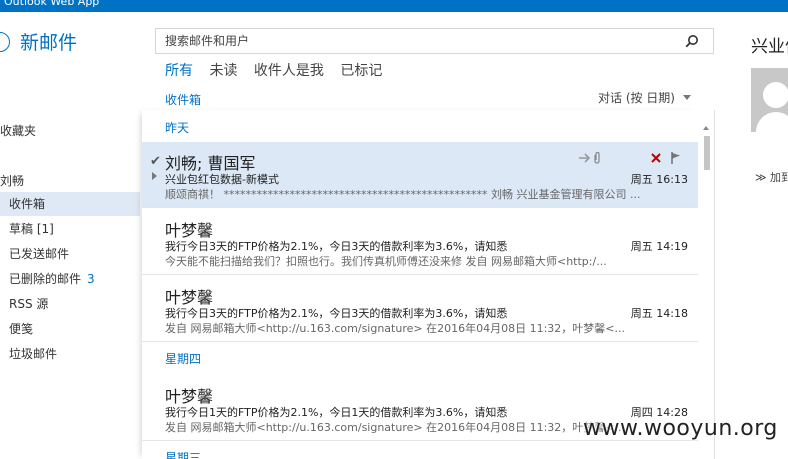  I want to click on pane-divider, so click(714, 284).